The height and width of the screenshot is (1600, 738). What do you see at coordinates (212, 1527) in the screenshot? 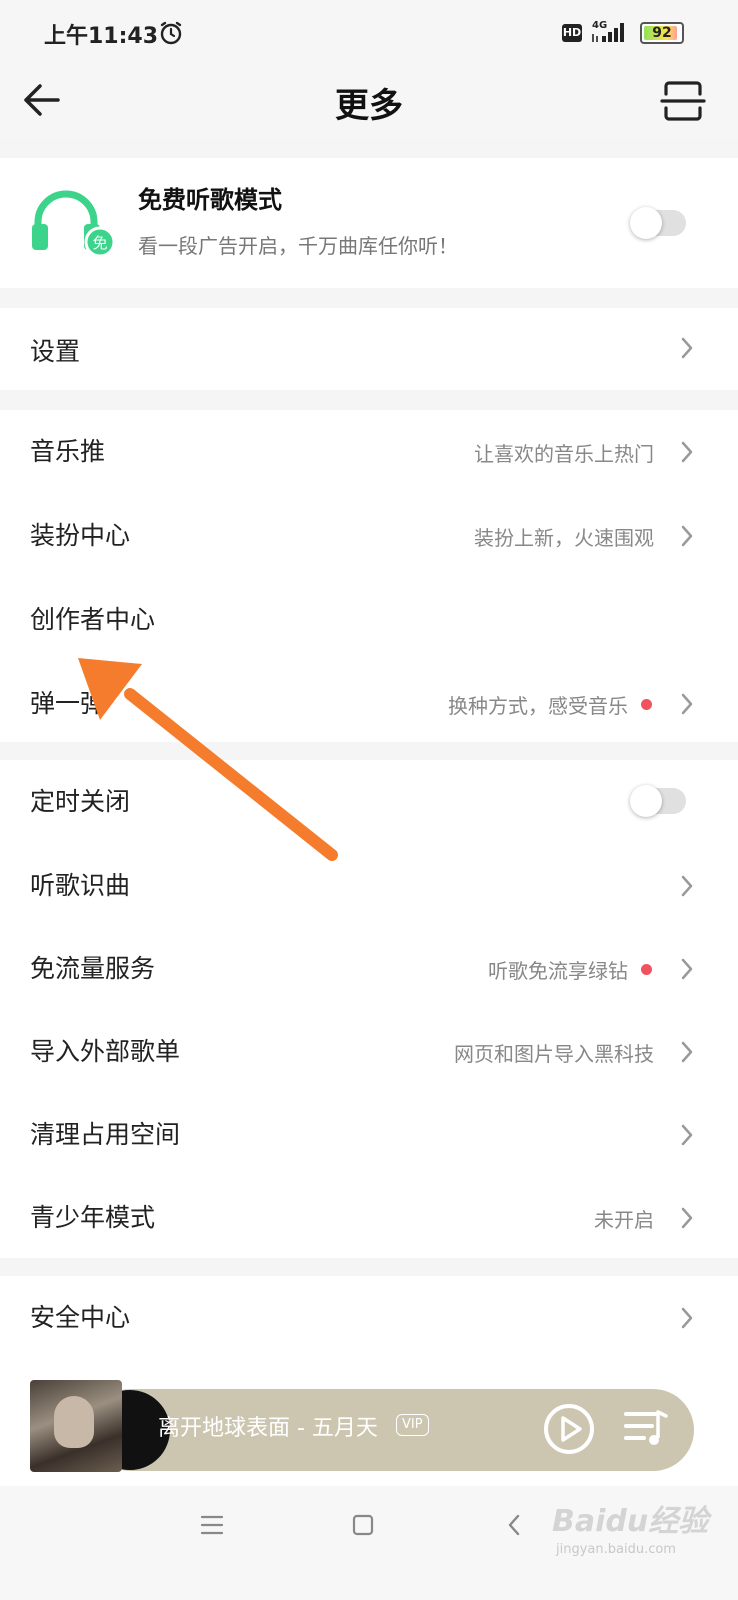
I see `menu-icon` at bounding box center [212, 1527].